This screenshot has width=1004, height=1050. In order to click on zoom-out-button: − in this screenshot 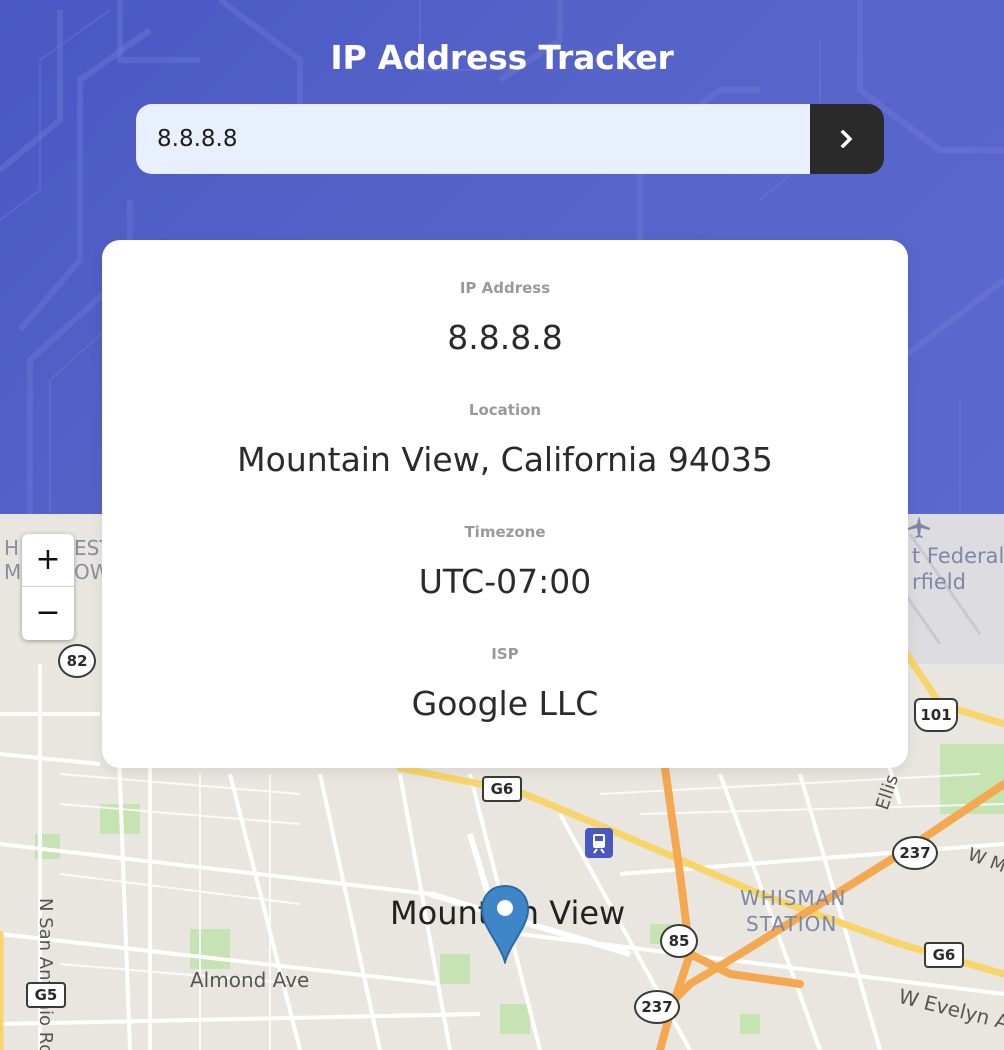, I will do `click(48, 613)`.